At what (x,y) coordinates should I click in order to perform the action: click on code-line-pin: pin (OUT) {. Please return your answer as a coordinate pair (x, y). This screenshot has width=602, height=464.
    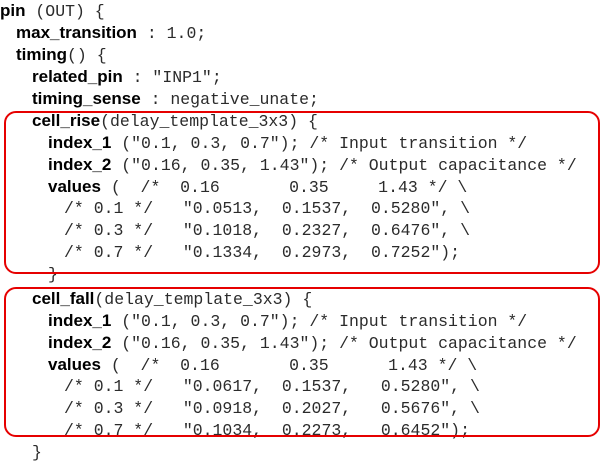
    Looking at the image, I should click on (52, 11).